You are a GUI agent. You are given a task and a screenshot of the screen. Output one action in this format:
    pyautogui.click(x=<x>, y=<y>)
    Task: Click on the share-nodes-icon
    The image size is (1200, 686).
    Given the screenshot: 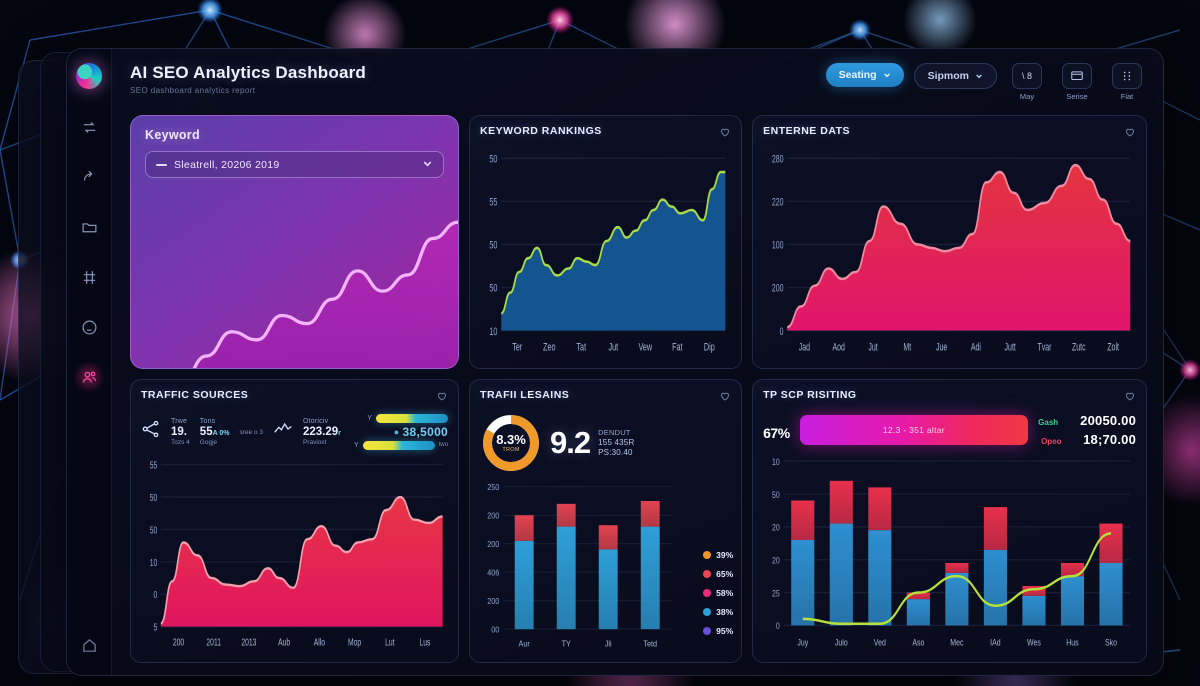 What is the action you would take?
    pyautogui.click(x=151, y=431)
    